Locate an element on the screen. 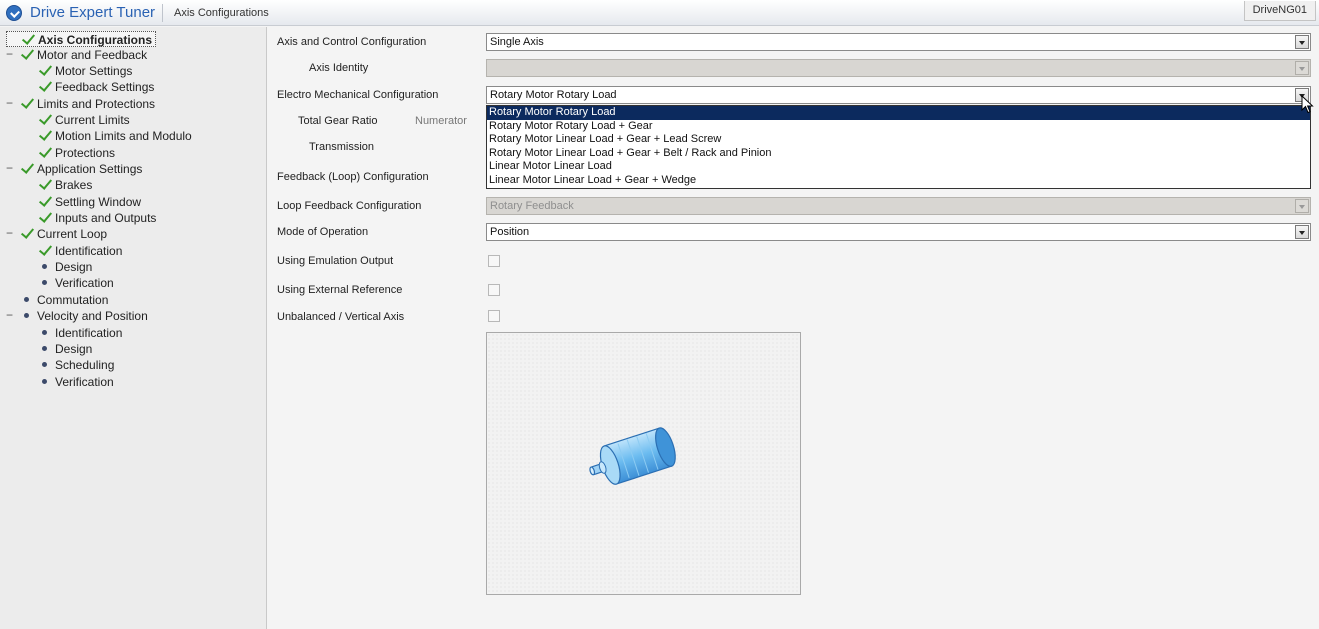  electro-mech-value: Rotary Motor Rotary Load is located at coordinates (553, 95).